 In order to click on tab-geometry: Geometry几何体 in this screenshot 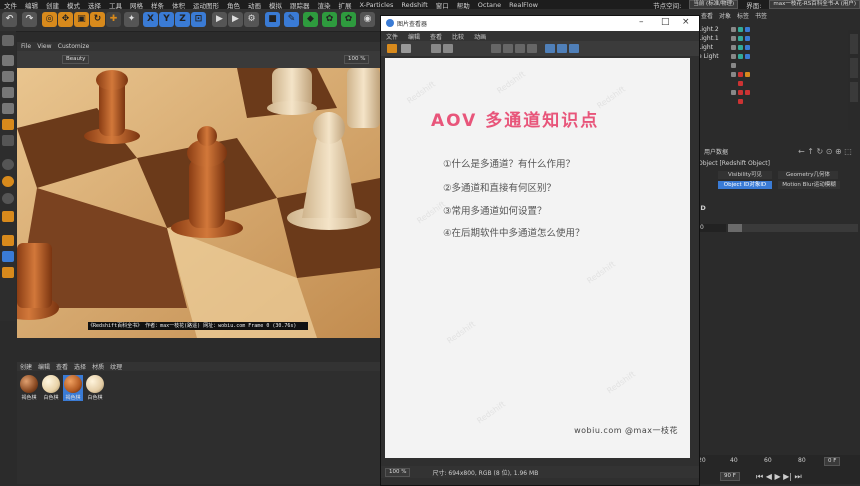, I will do `click(808, 175)`.